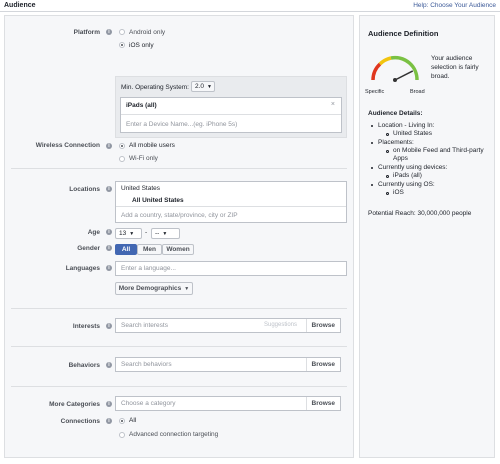 Image resolution: width=500 pixels, height=464 pixels. I want to click on gender-label: Gender, so click(88, 248).